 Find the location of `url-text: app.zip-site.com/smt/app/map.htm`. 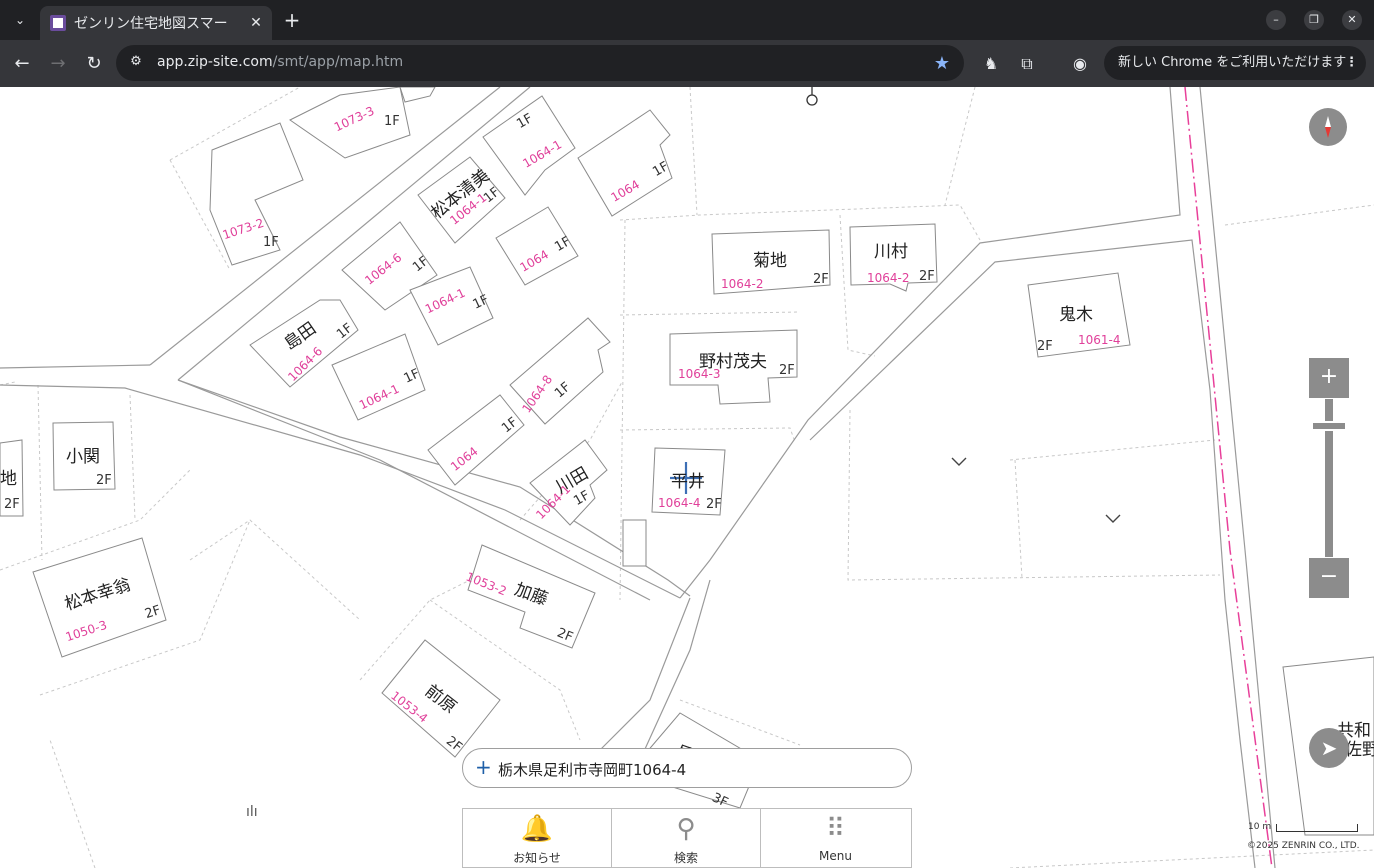

url-text: app.zip-site.com/smt/app/map.htm is located at coordinates (280, 62).